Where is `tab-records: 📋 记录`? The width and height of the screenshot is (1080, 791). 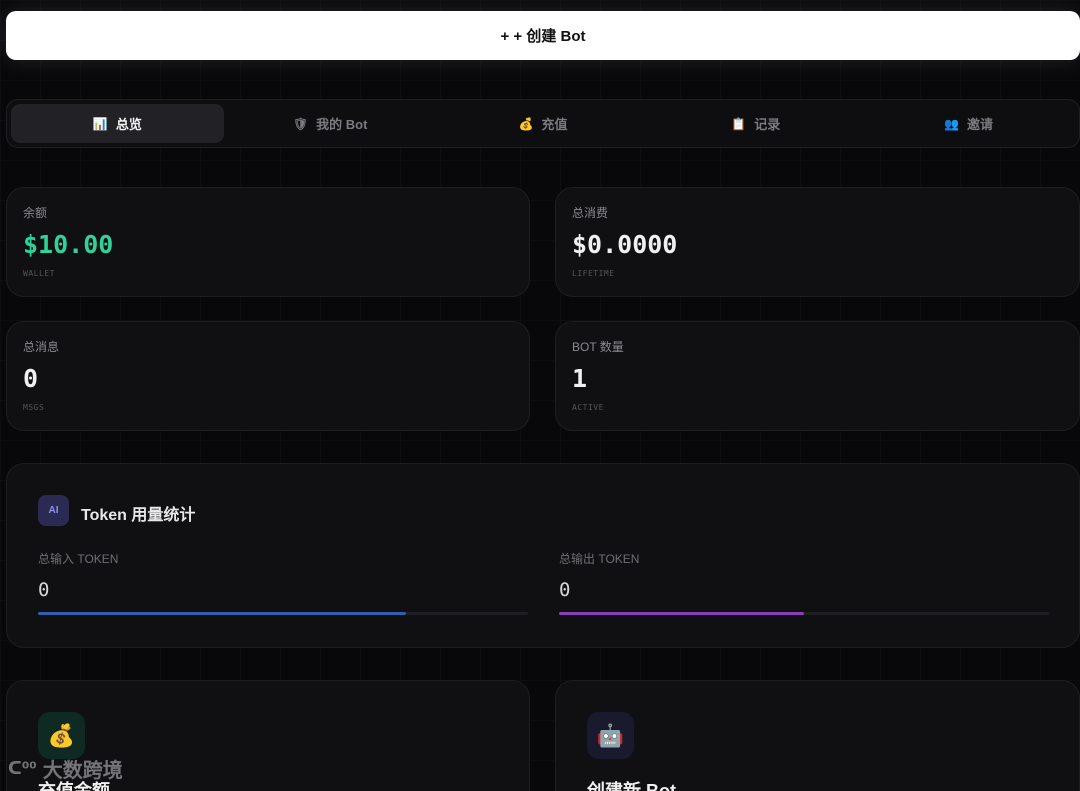 tab-records: 📋 记录 is located at coordinates (755, 123).